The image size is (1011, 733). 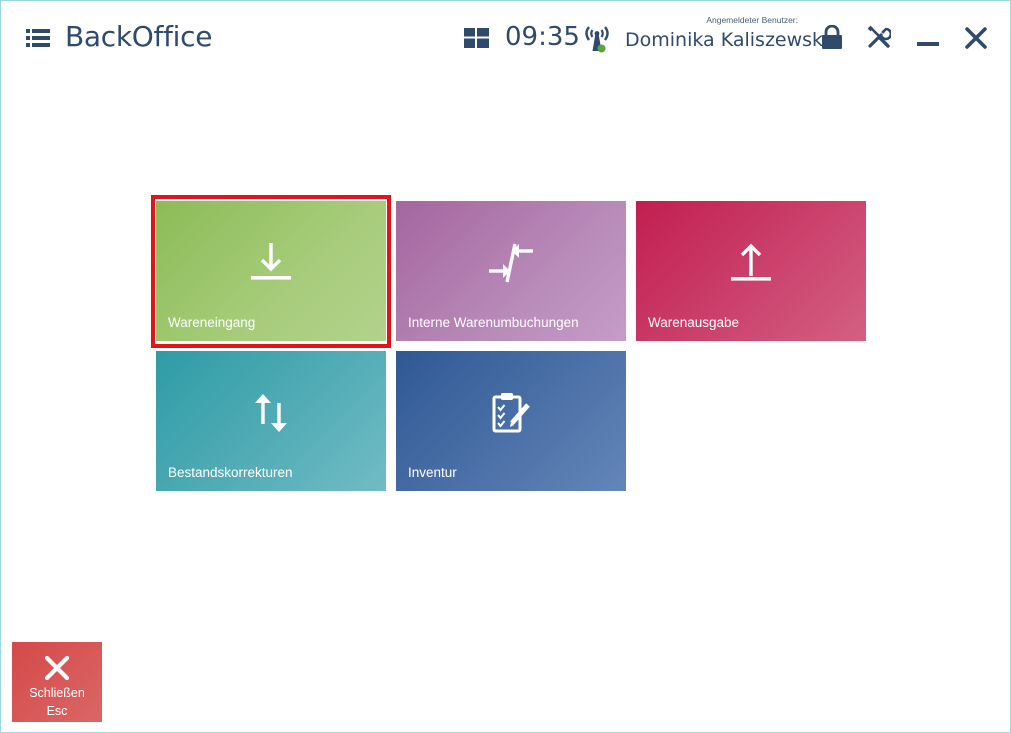 What do you see at coordinates (57, 693) in the screenshot?
I see `close-button-text: Schließen` at bounding box center [57, 693].